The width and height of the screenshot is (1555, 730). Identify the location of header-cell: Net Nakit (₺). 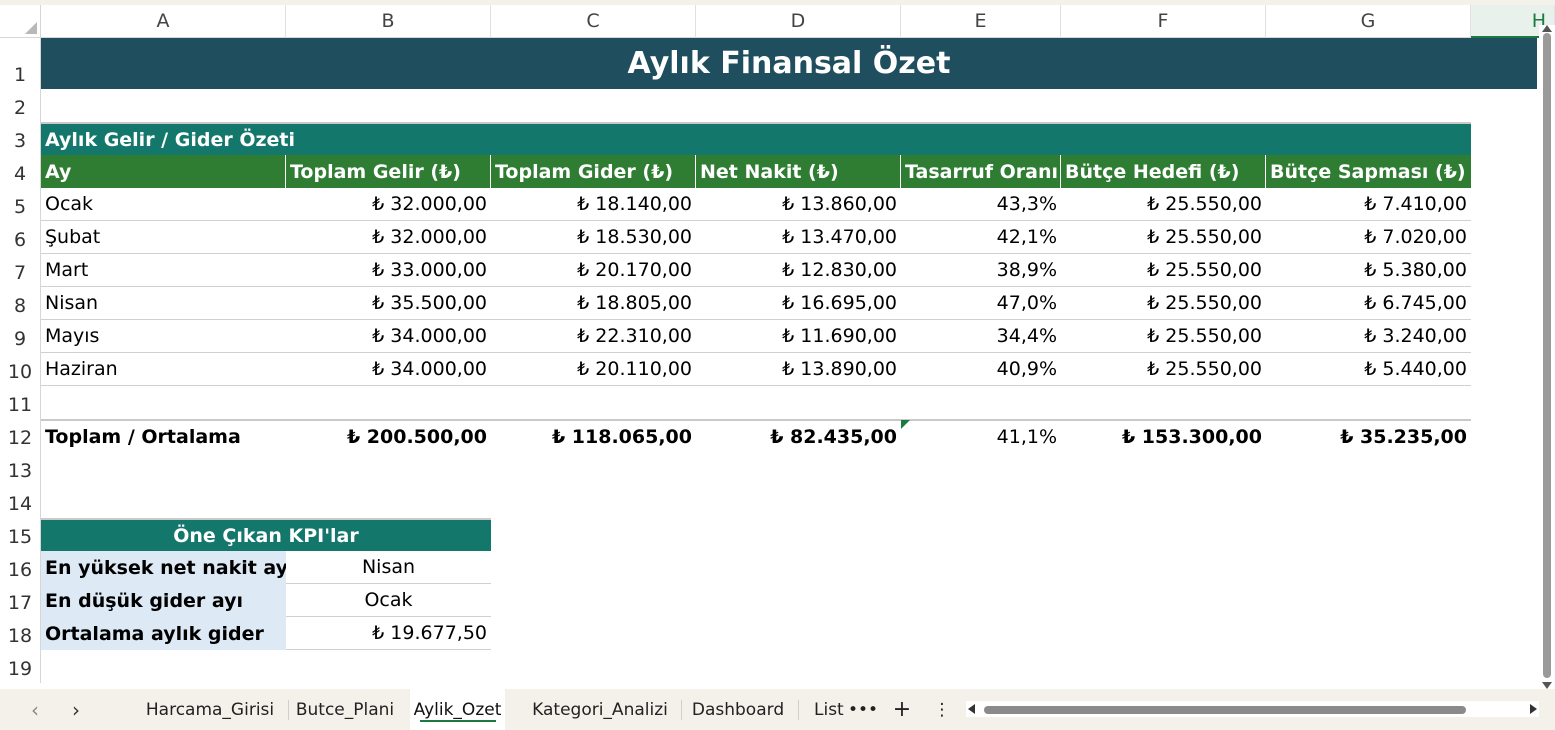
(798, 171).